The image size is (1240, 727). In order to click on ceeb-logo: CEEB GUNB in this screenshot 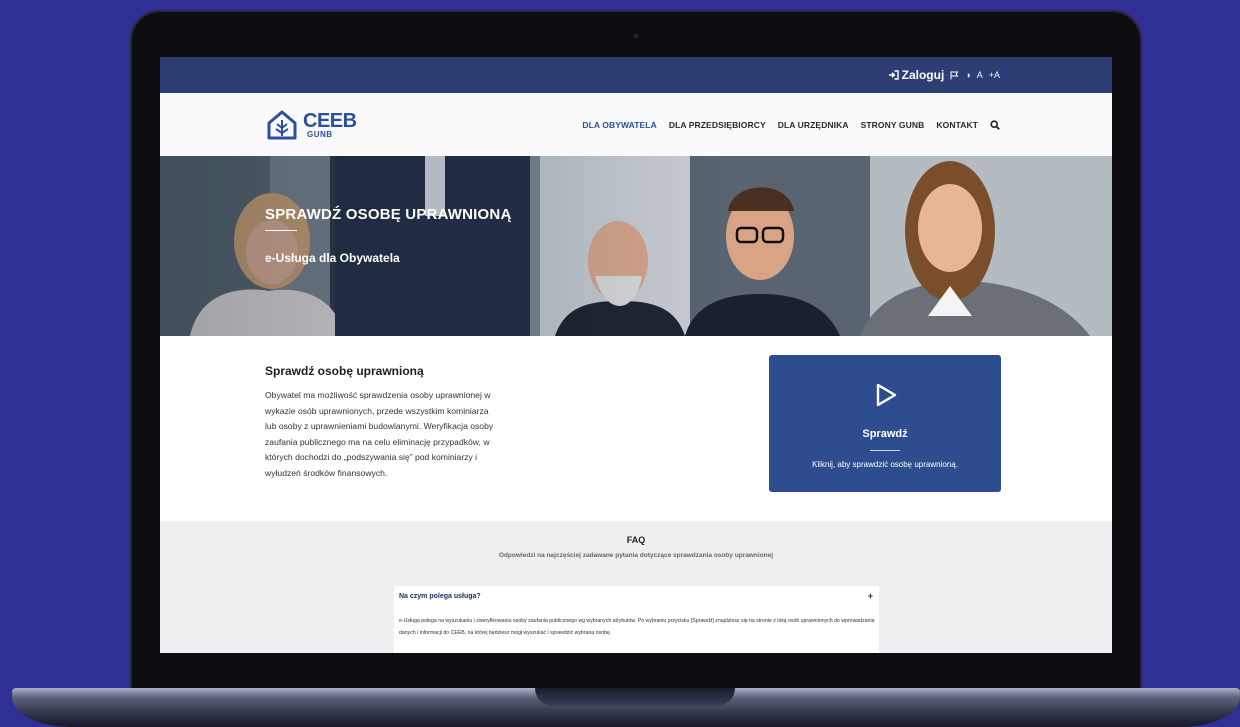, I will do `click(311, 125)`.